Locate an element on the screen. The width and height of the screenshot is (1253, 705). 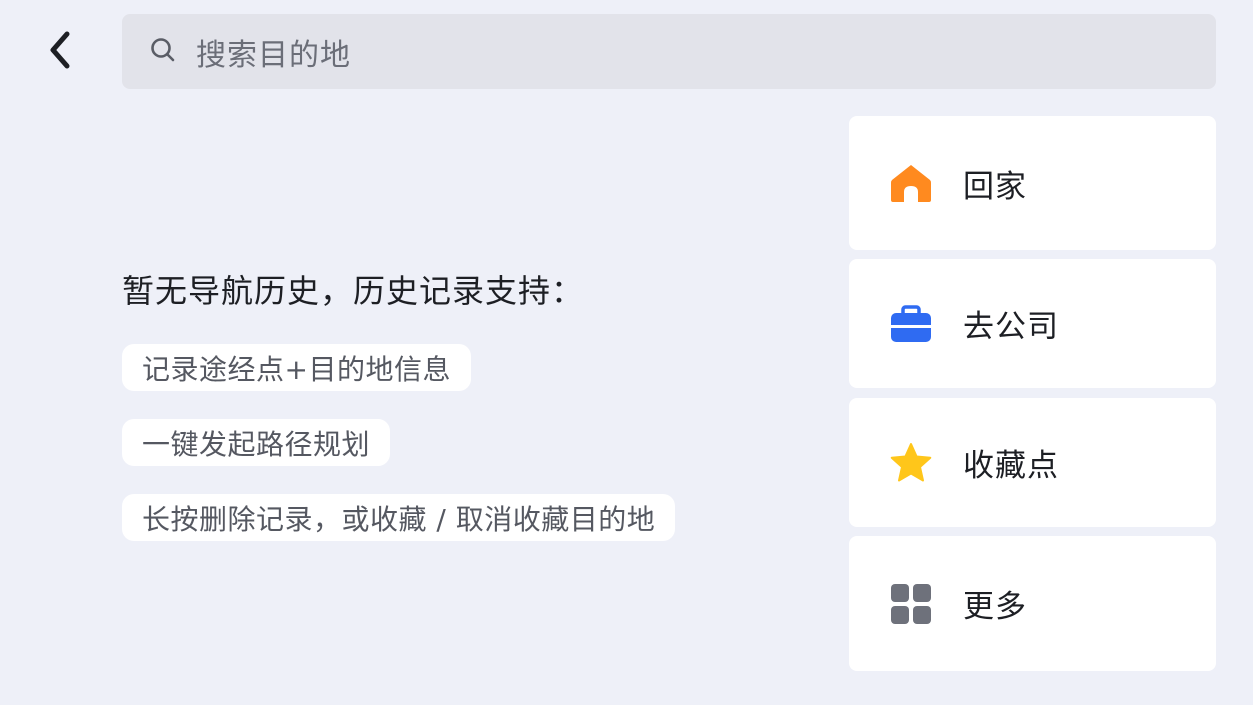
tip-long-press: 长按删除记录，或收藏 / 取消收藏目的地 is located at coordinates (399, 517).